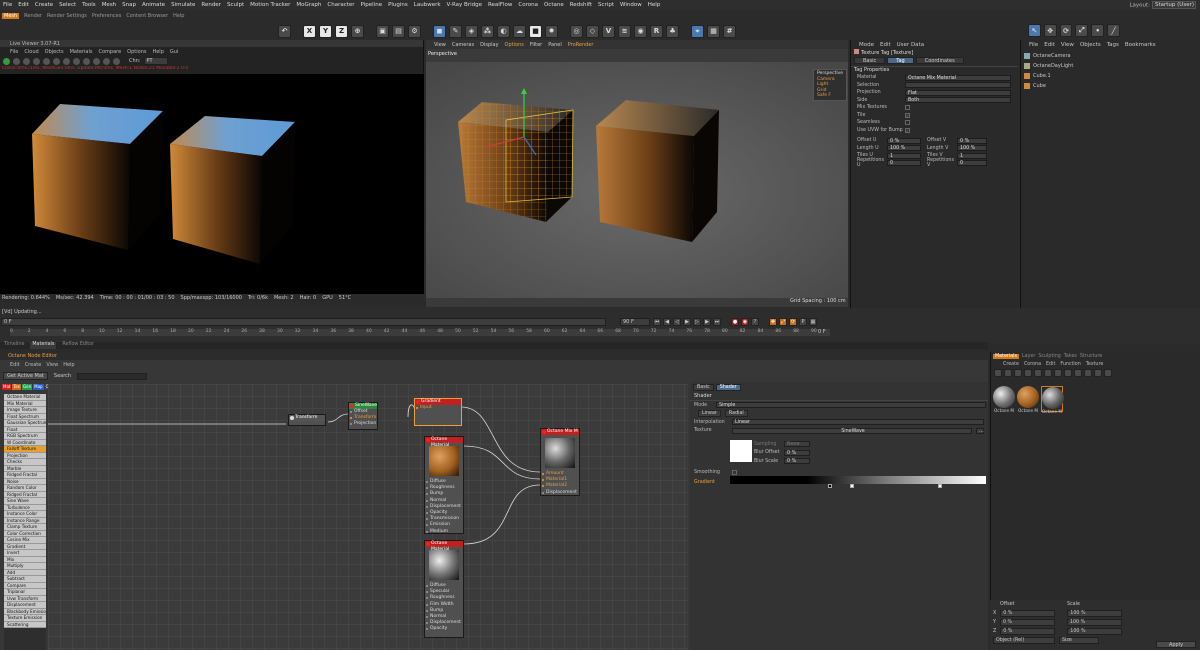  I want to click on prev-key-icon: ◀, so click(667, 322).